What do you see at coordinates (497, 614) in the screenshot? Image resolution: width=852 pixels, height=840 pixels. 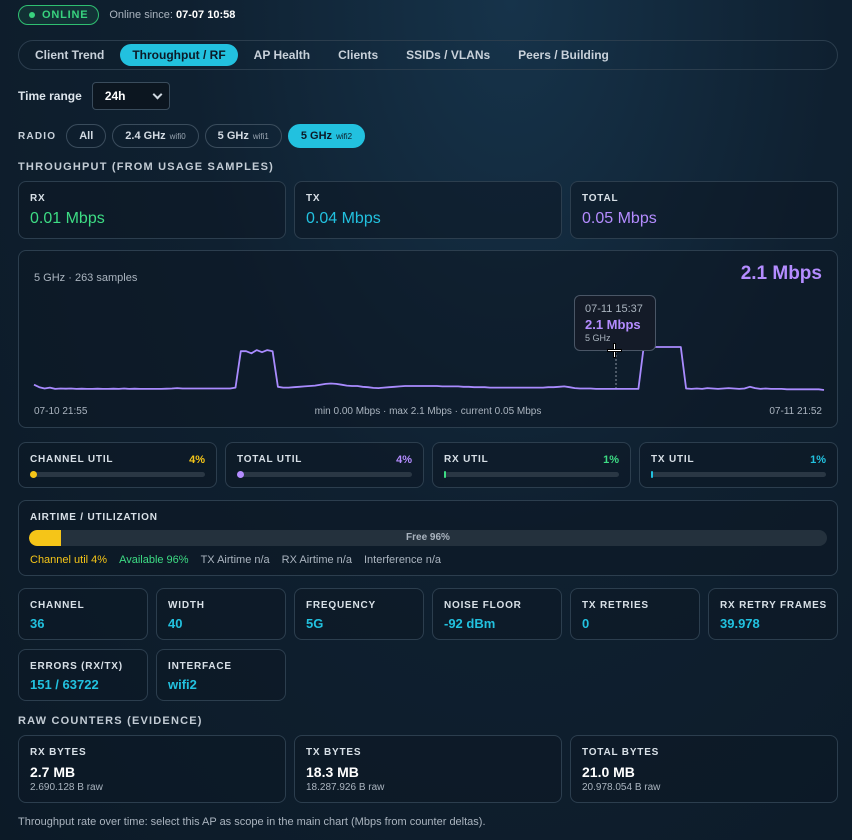 I see `noise-floor-stat: NOISE FLOOR -92 dBm` at bounding box center [497, 614].